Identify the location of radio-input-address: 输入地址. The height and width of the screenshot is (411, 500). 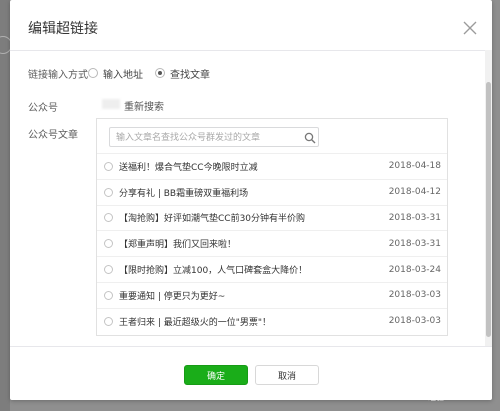
(115, 73).